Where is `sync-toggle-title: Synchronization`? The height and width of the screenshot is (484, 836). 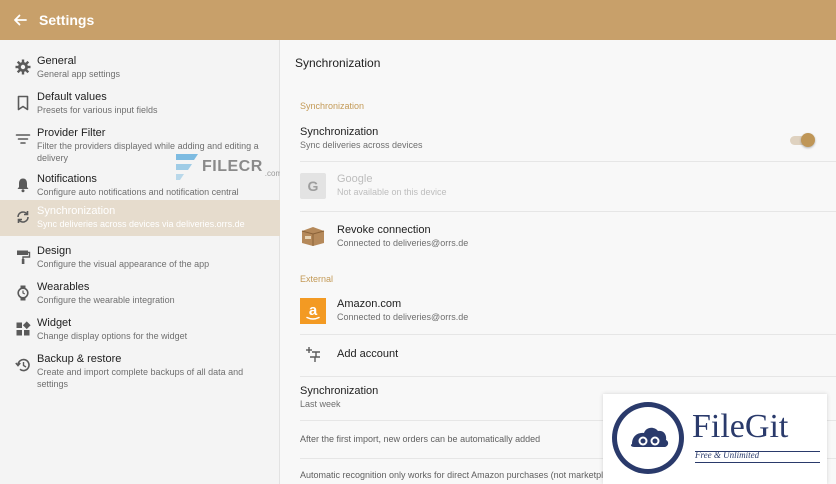
sync-toggle-title: Synchronization is located at coordinates (339, 132).